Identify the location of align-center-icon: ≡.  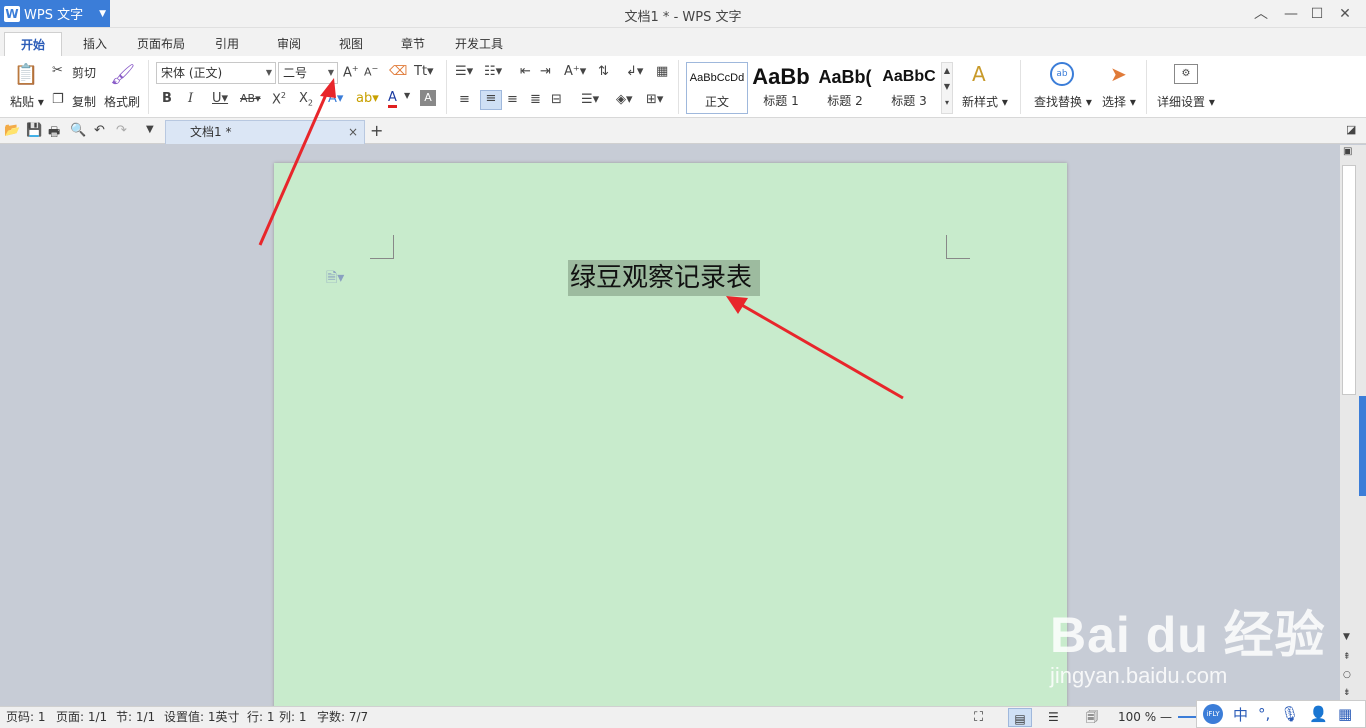
(491, 100).